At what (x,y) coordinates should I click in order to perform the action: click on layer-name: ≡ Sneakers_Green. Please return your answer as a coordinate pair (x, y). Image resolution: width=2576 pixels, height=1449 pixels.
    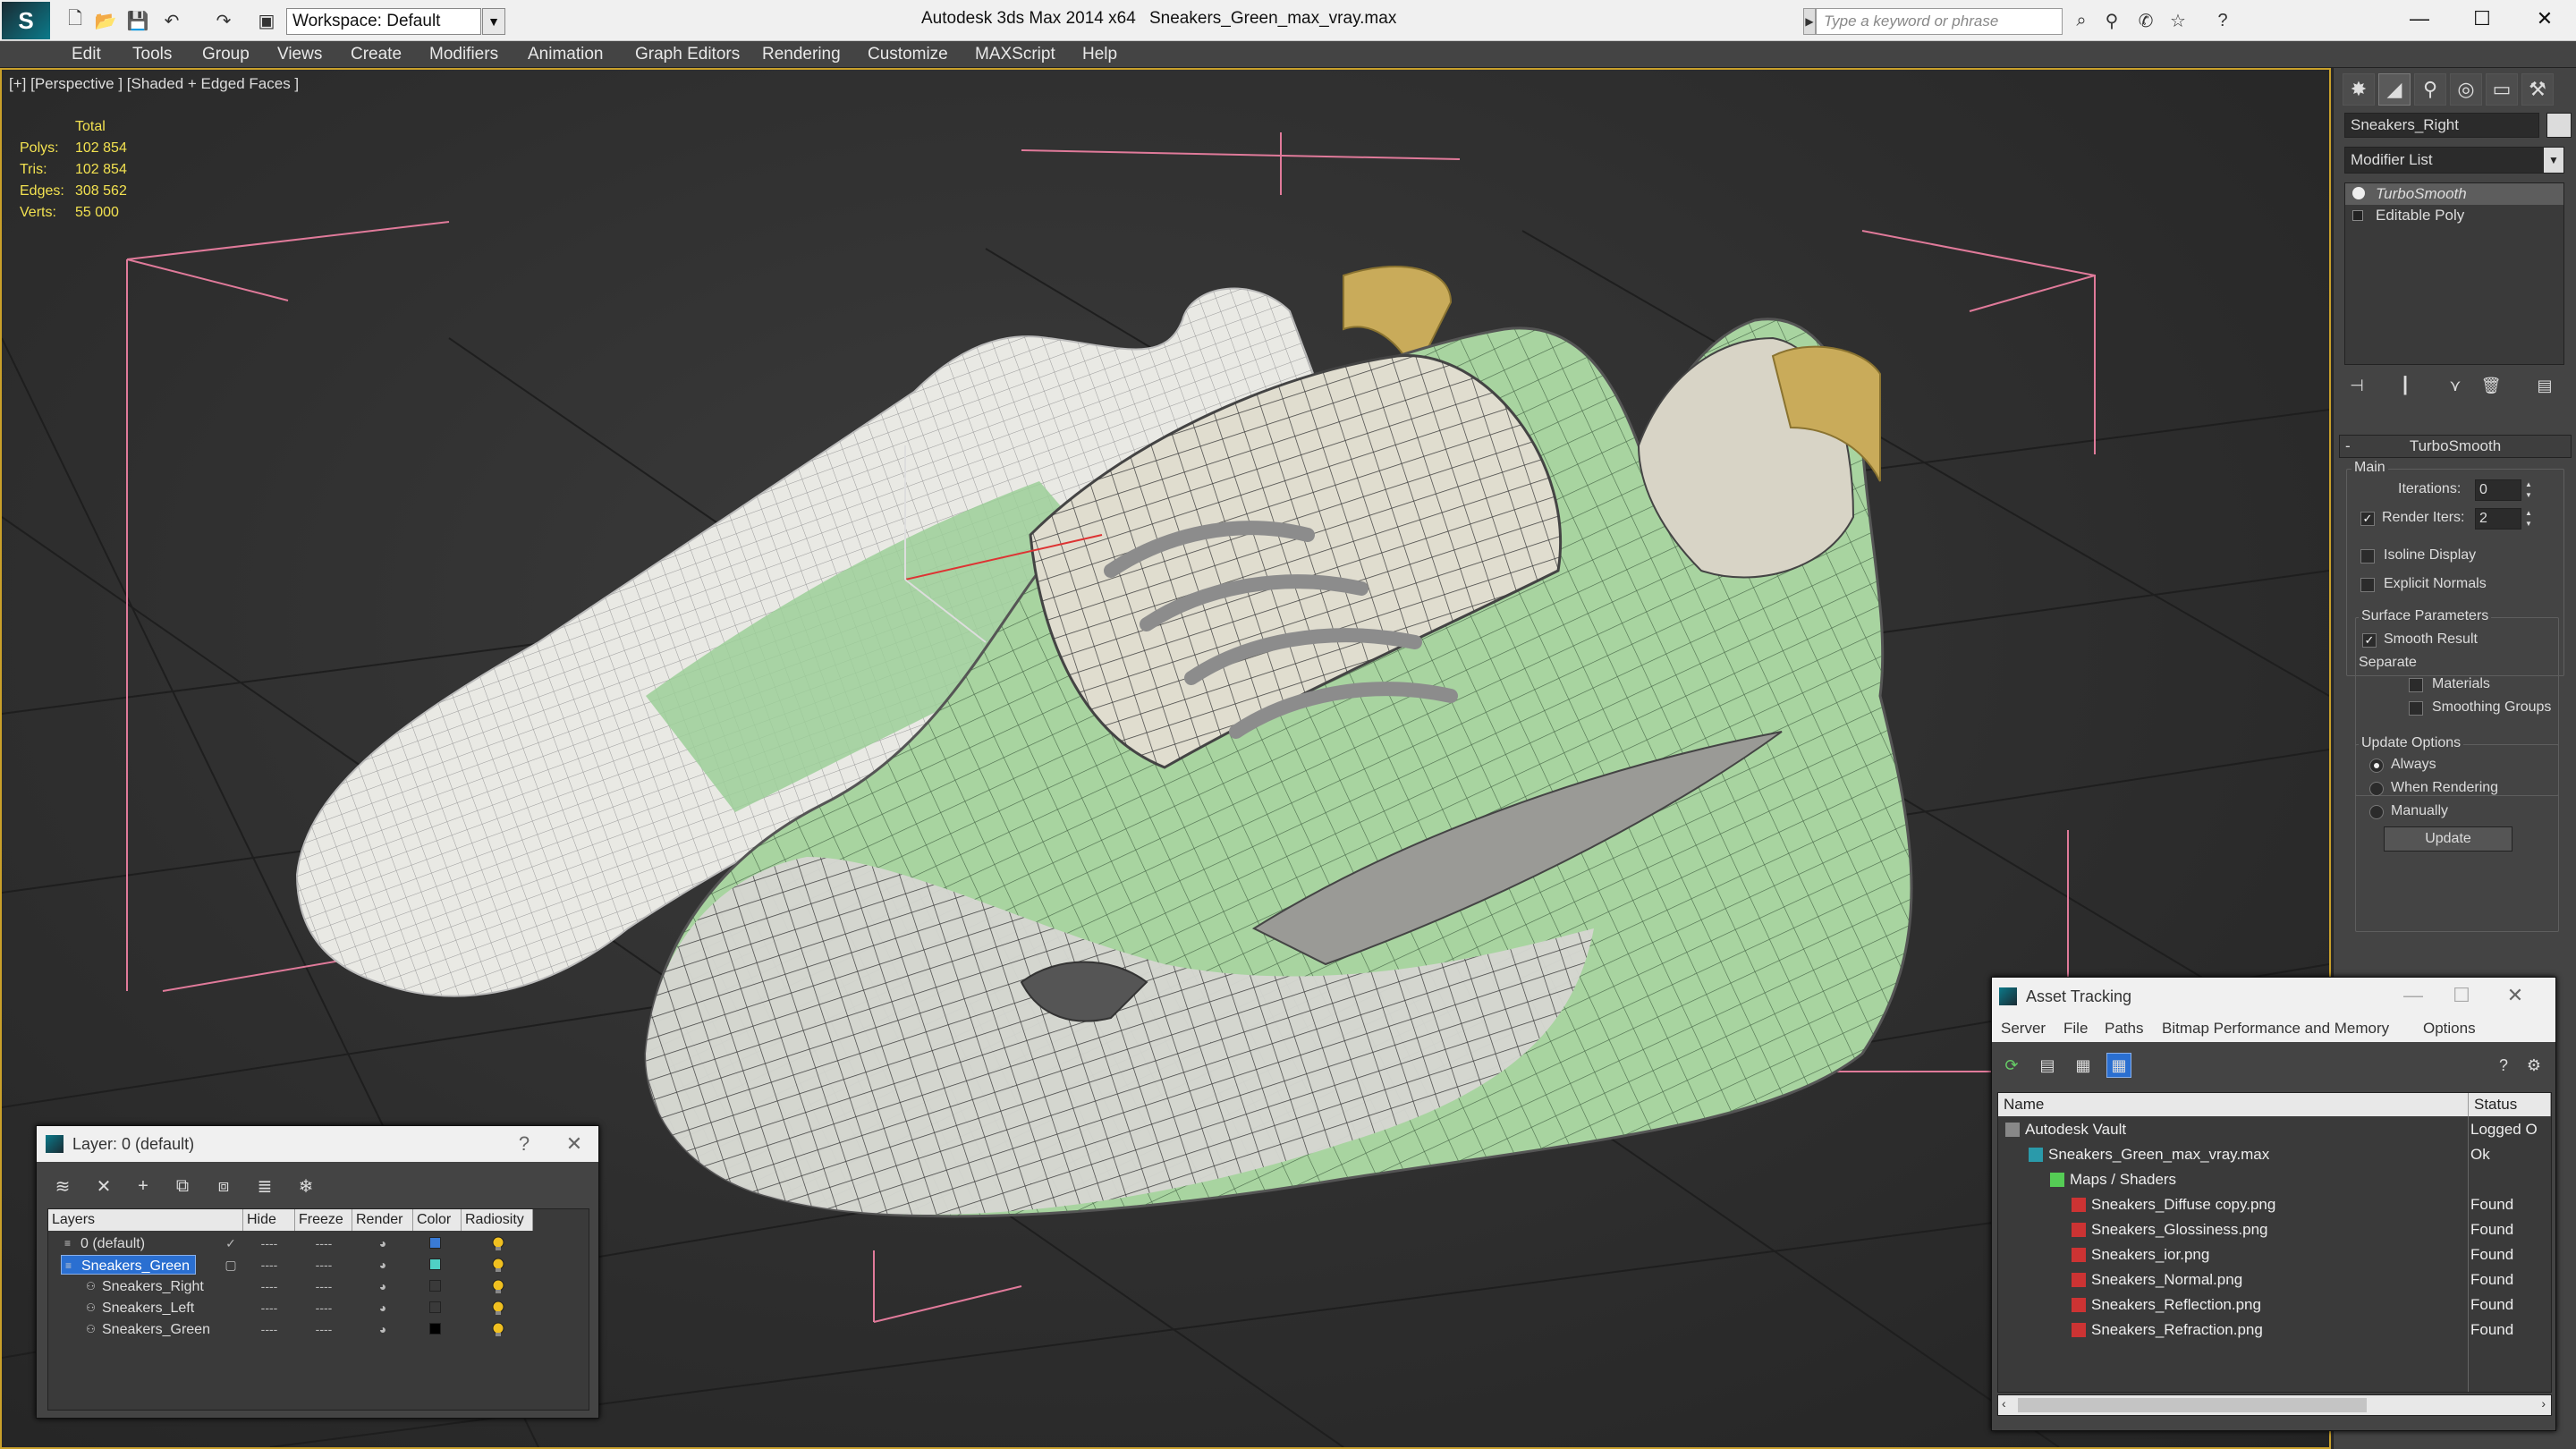
    Looking at the image, I should click on (128, 1265).